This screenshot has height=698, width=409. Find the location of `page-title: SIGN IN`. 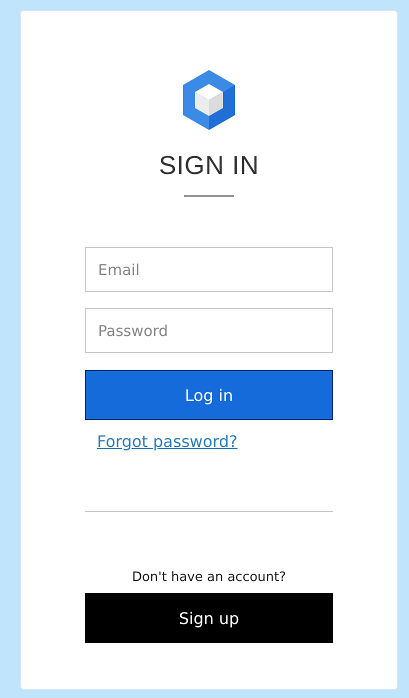

page-title: SIGN IN is located at coordinates (209, 165).